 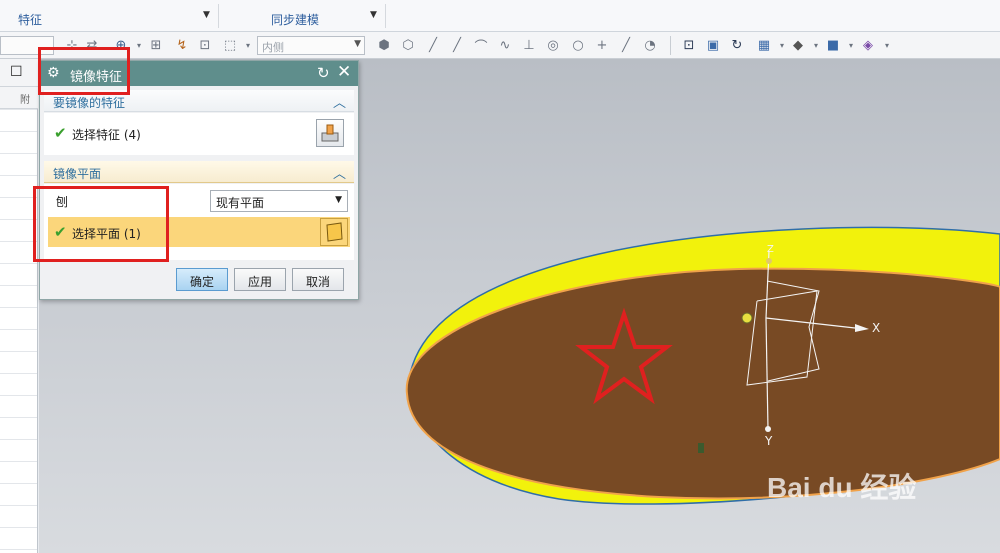 What do you see at coordinates (199, 172) in the screenshot?
I see `plane-section-header: 镜像平面 ︿` at bounding box center [199, 172].